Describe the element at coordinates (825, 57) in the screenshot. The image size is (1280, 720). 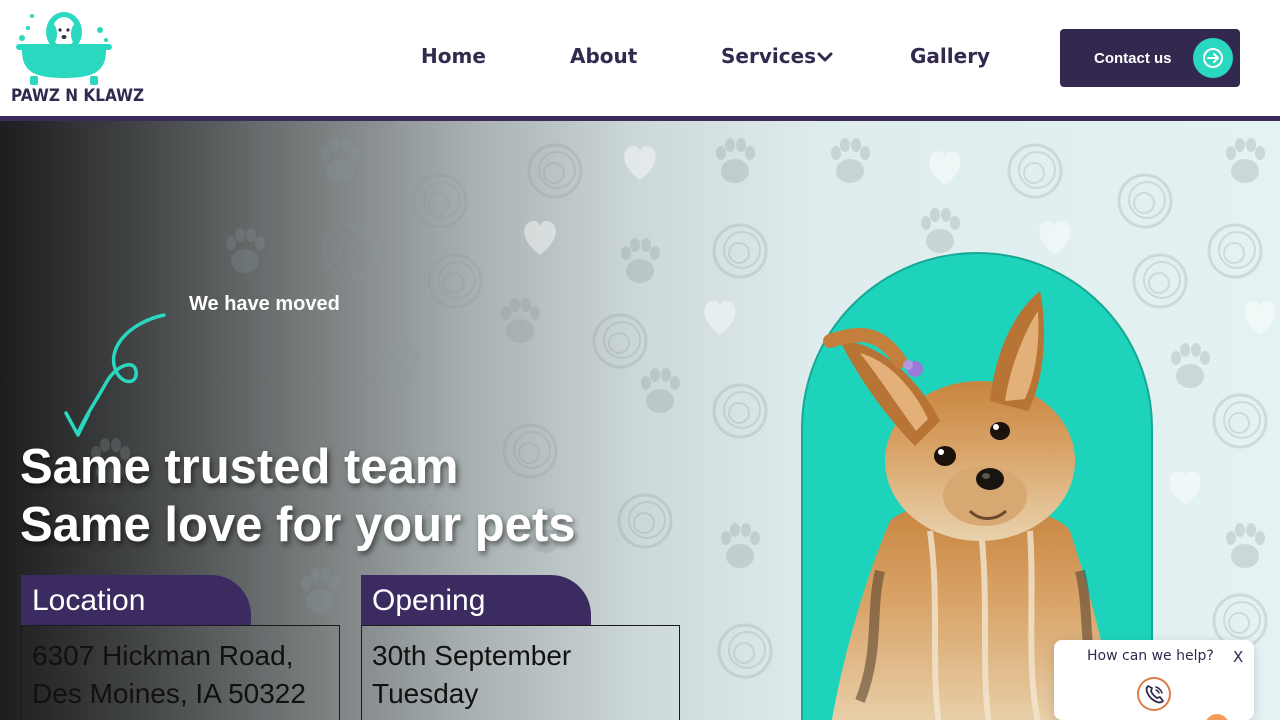
I see `chevron-down-icon` at that location.